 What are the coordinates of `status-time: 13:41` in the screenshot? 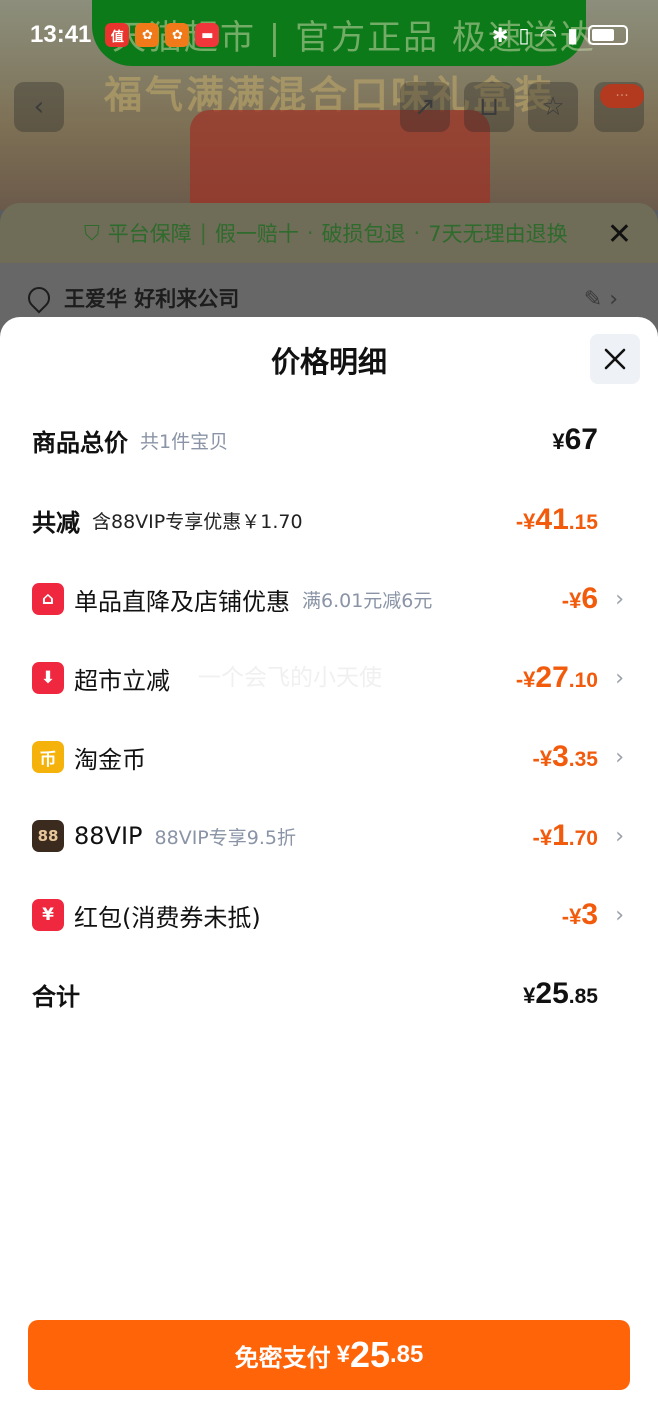 It's located at (61, 34).